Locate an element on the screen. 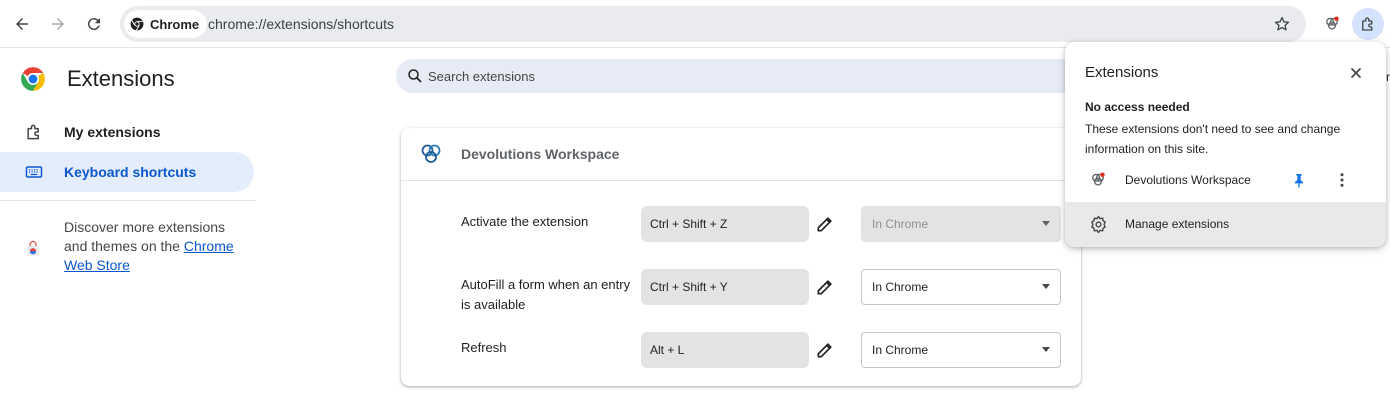 Image resolution: width=1390 pixels, height=393 pixels. arrow-left-icon is located at coordinates (22, 24).